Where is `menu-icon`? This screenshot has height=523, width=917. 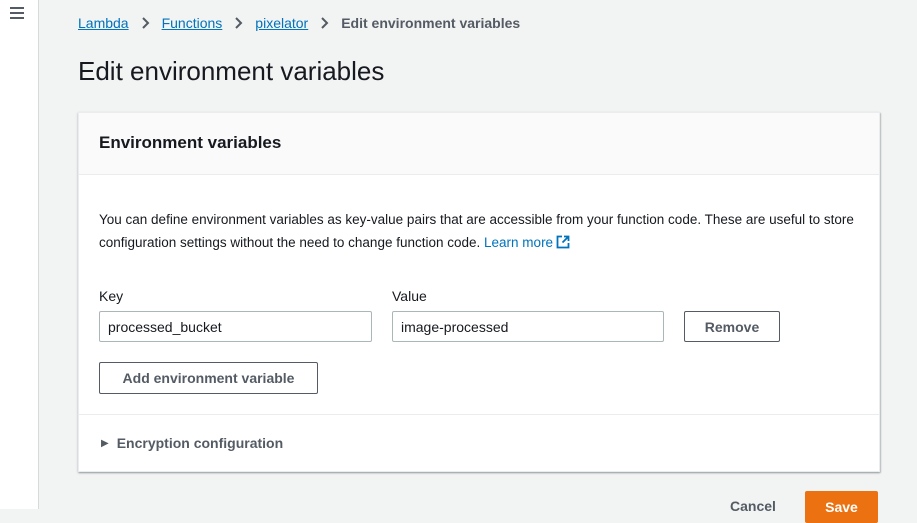
menu-icon is located at coordinates (17, 13).